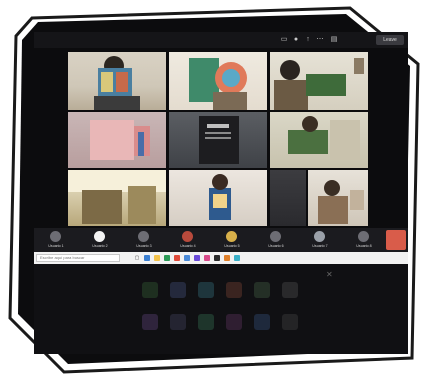 This screenshot has height=380, width=430. What do you see at coordinates (188, 246) in the screenshot?
I see `participant-name: Usuario 4` at bounding box center [188, 246].